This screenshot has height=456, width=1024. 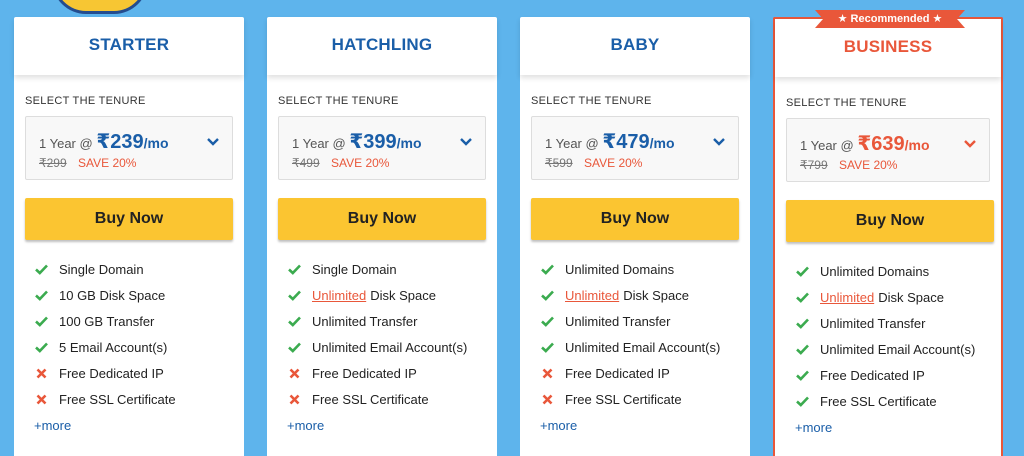 What do you see at coordinates (890, 19) in the screenshot?
I see `recommended-ribbon: ★ Recommended ★` at bounding box center [890, 19].